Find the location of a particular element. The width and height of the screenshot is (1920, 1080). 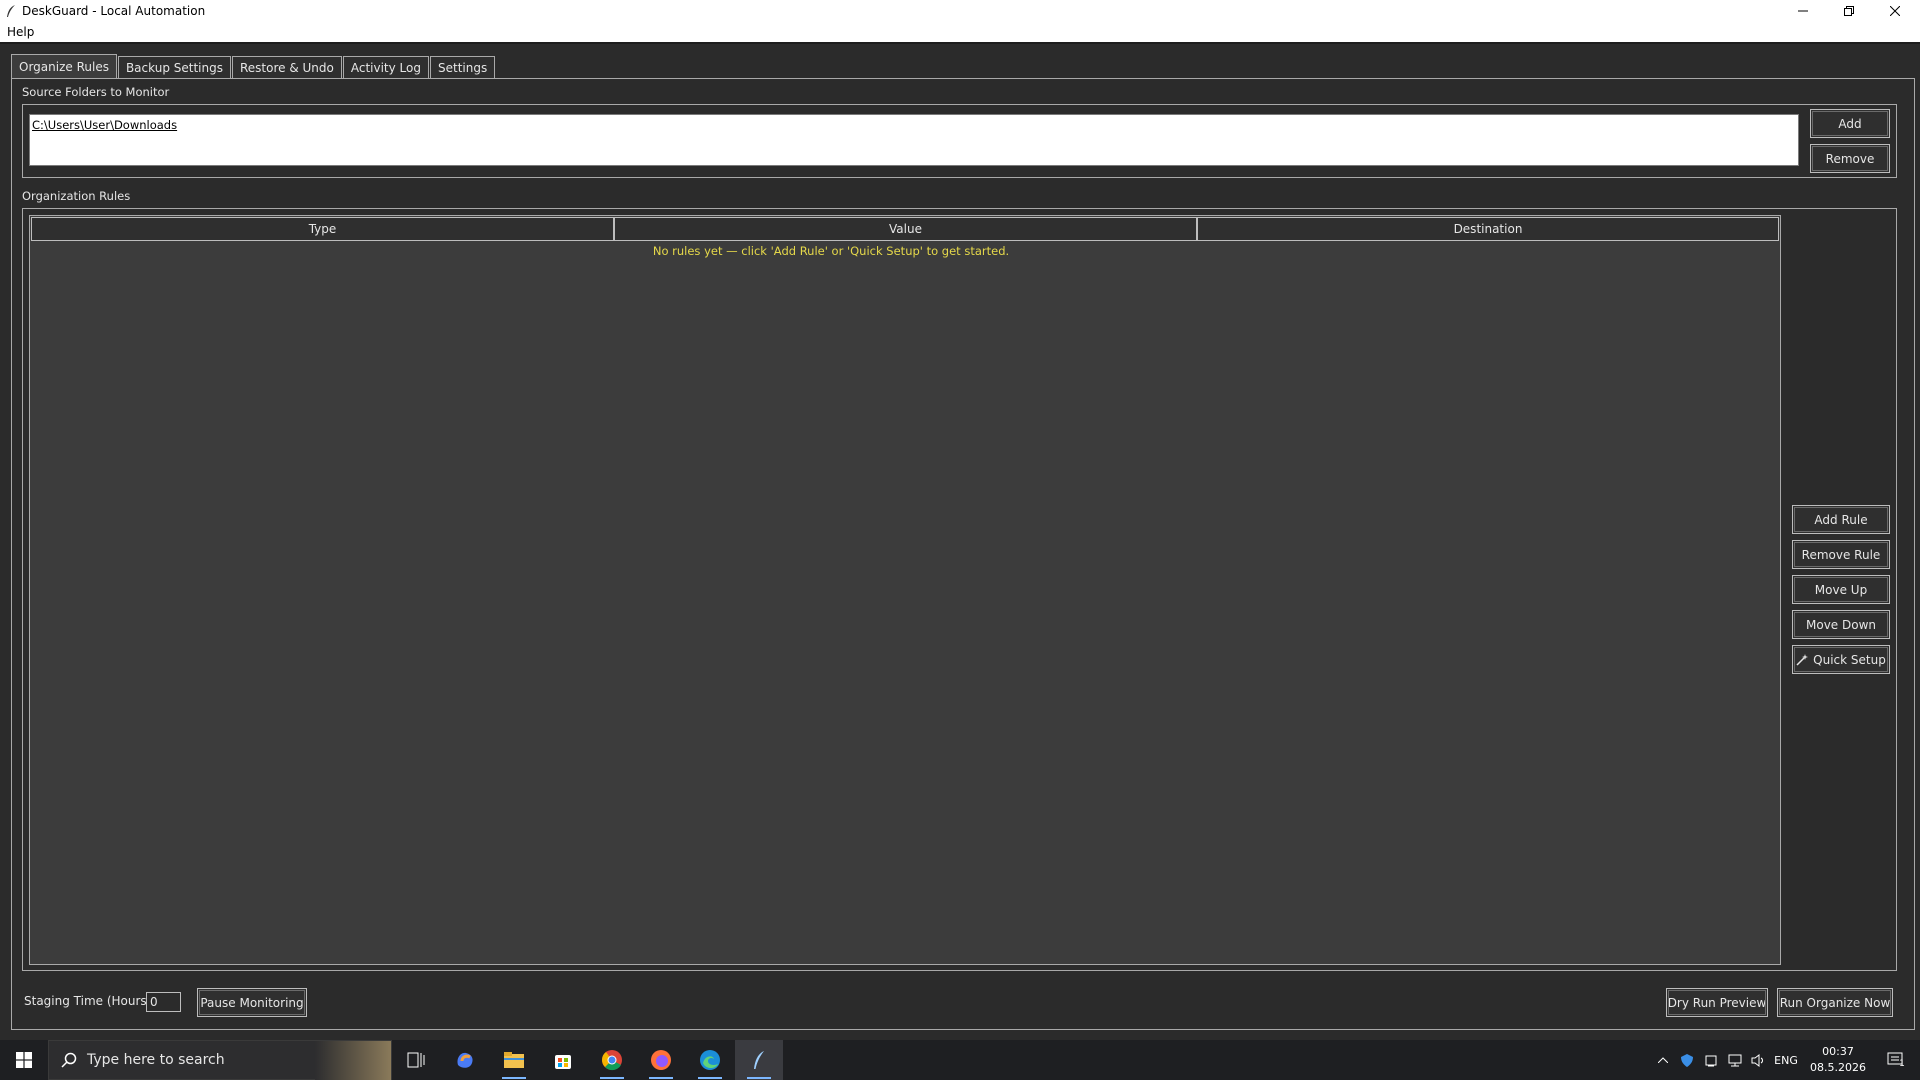

file-explorer-icon is located at coordinates (514, 1060).